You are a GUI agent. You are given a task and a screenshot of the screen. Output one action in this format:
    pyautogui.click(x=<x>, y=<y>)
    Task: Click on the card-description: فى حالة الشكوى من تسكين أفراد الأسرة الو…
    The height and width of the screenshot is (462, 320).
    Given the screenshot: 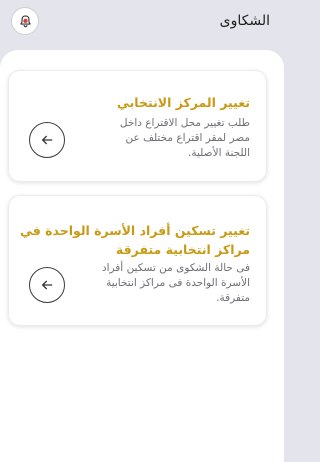 What is the action you would take?
    pyautogui.click(x=175, y=283)
    